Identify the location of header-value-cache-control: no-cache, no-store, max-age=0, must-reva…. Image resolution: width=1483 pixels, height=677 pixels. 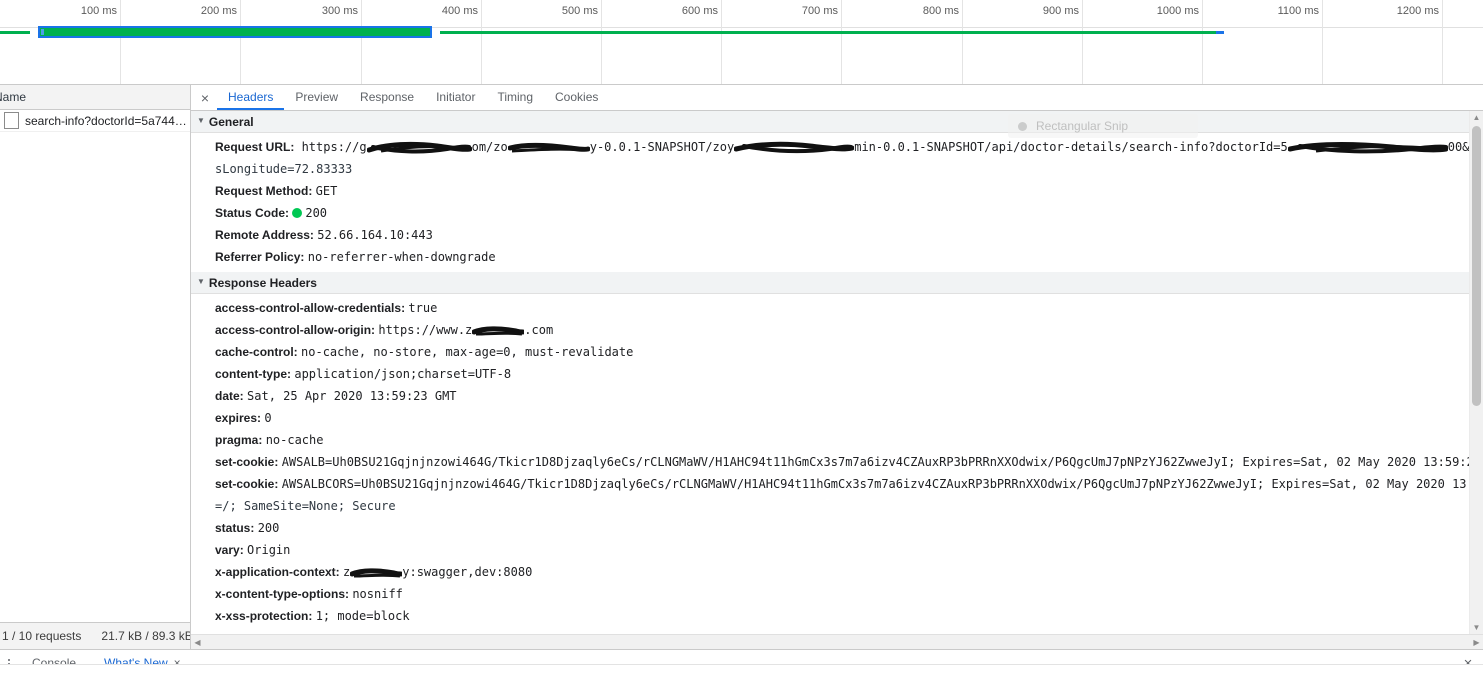
(467, 352).